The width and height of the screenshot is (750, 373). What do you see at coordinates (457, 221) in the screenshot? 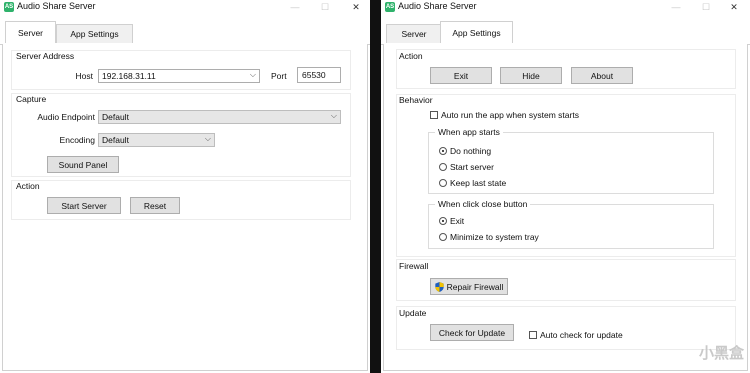
I see `exit-label: Exit` at bounding box center [457, 221].